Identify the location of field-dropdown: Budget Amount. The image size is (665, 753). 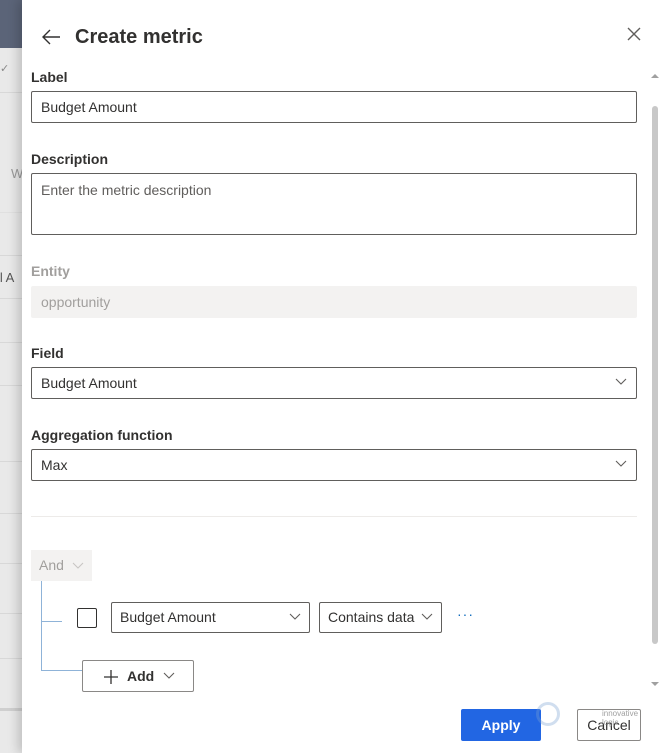
(334, 383).